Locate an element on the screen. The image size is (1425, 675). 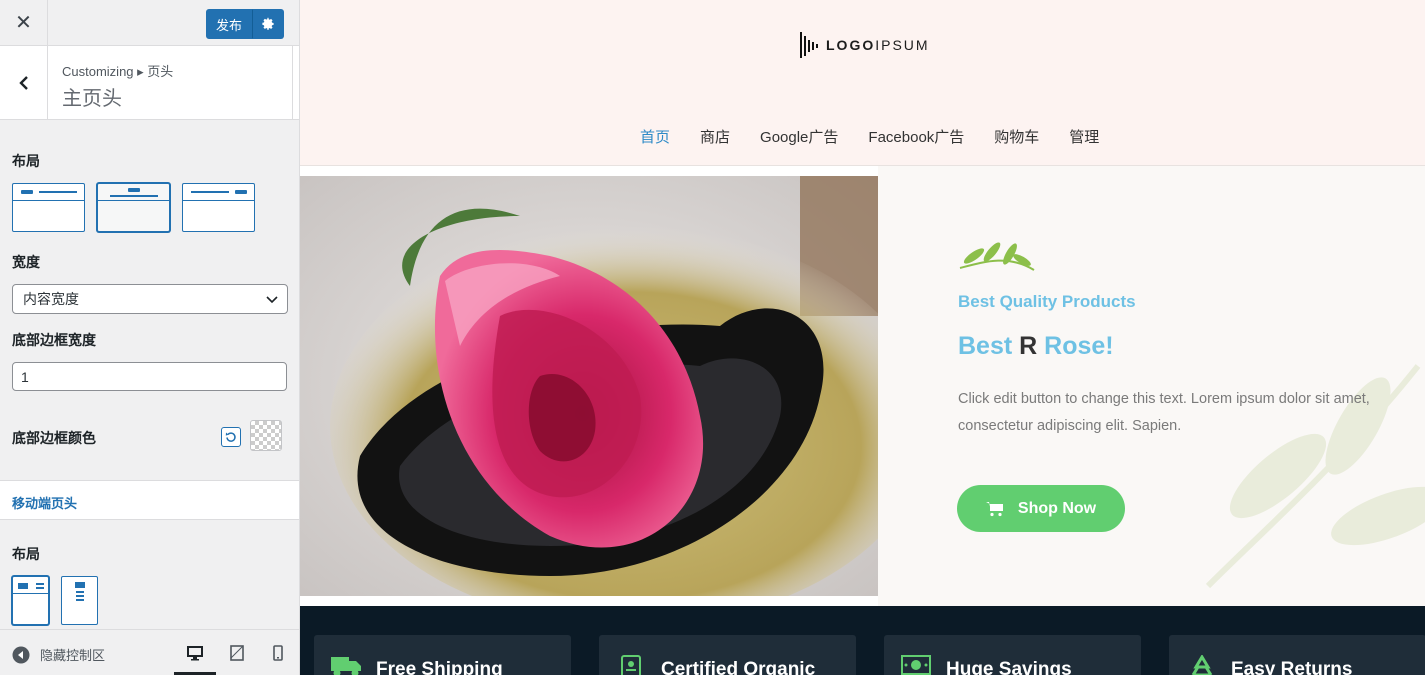
logo-text-bold: LOGO is located at coordinates (851, 45).